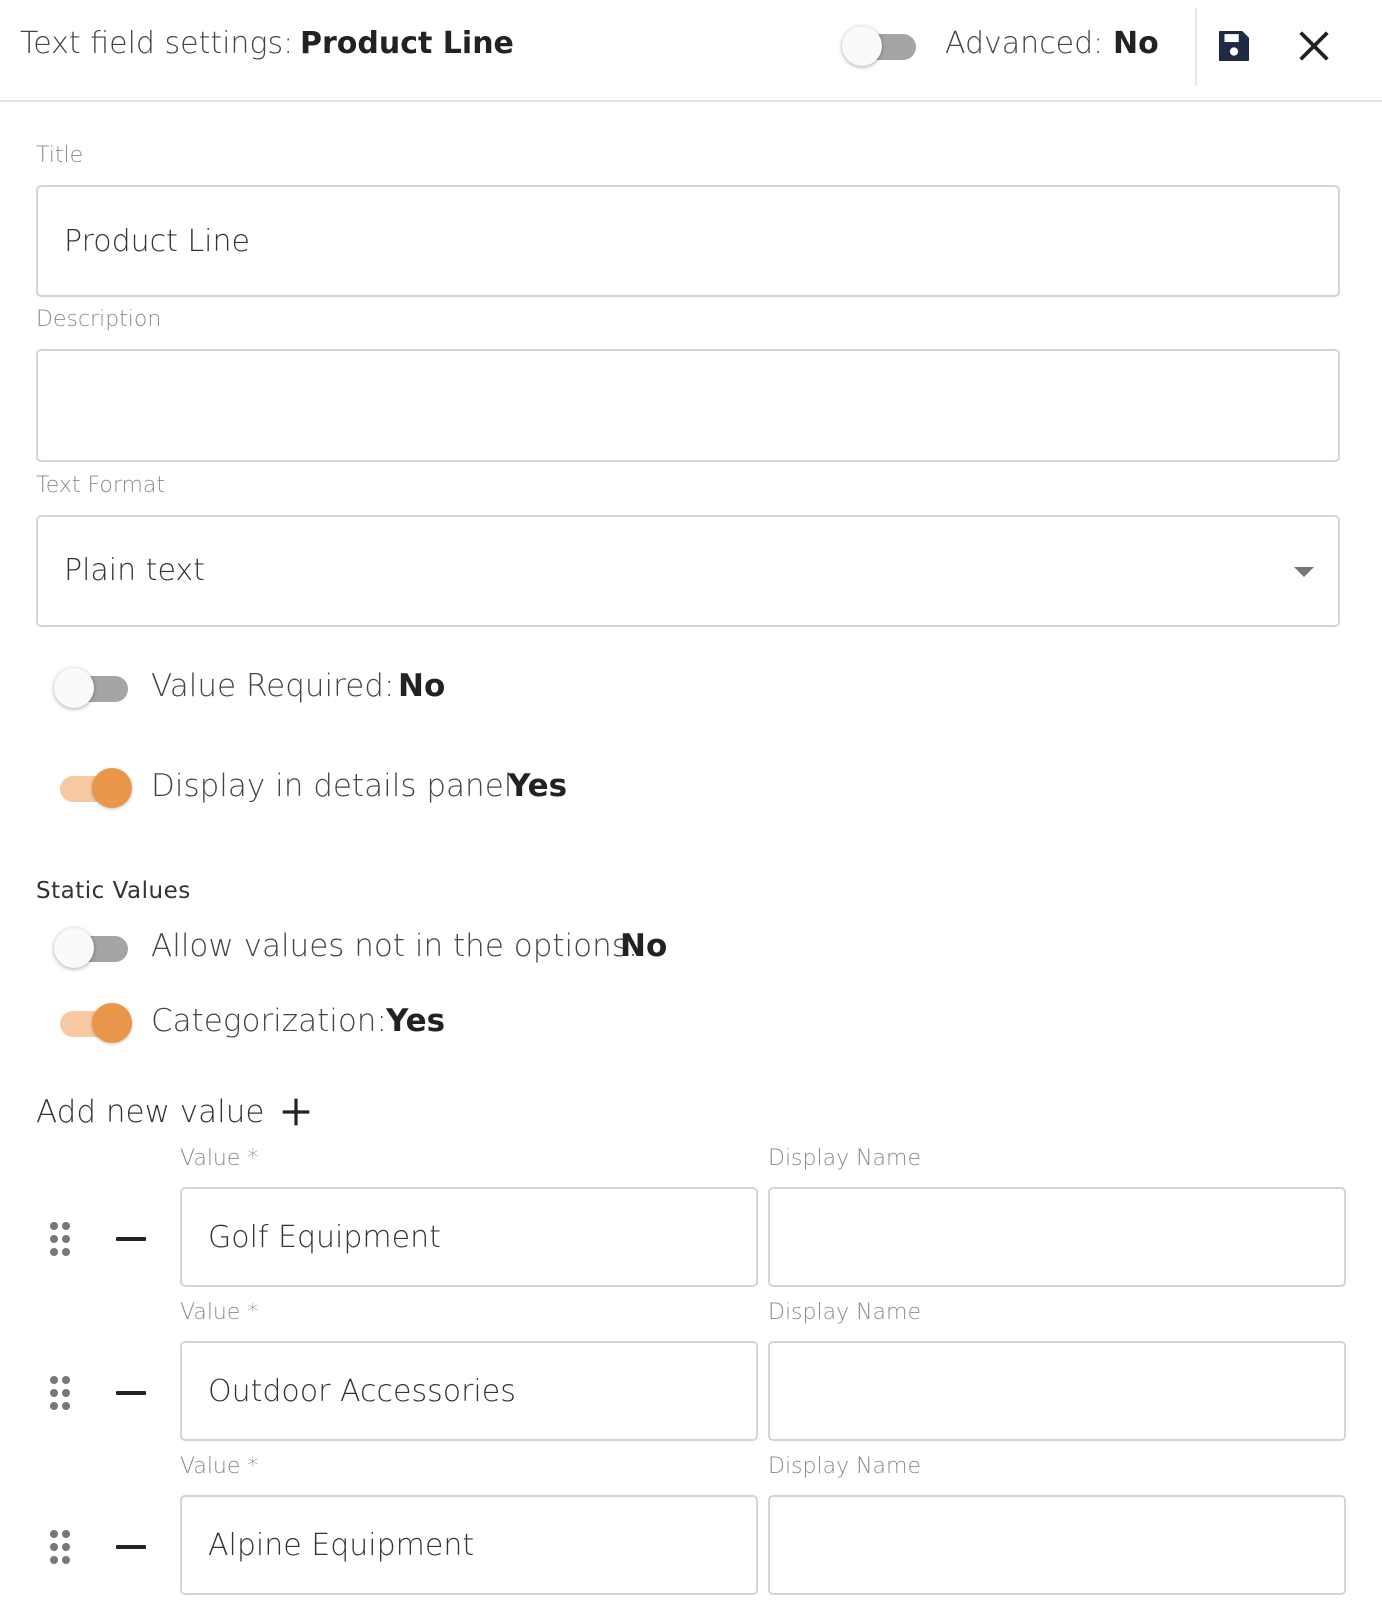  I want to click on row-3-display-input, so click(1057, 1545).